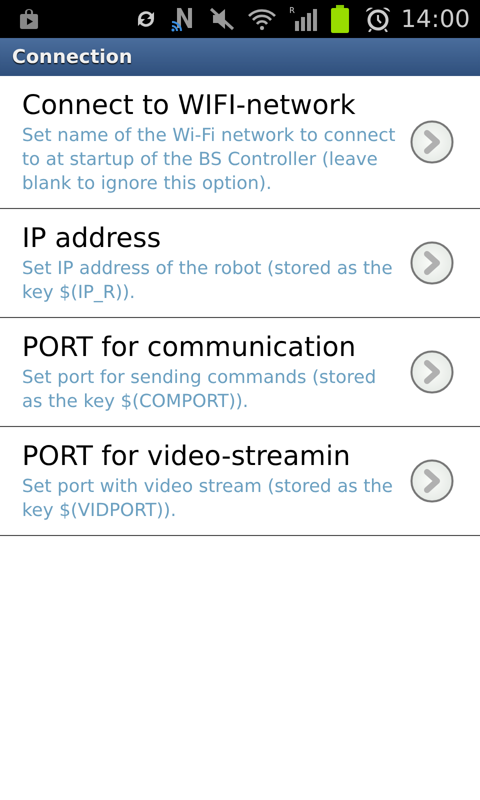  What do you see at coordinates (189, 106) in the screenshot?
I see `preference-title: Connect to WIFI-network` at bounding box center [189, 106].